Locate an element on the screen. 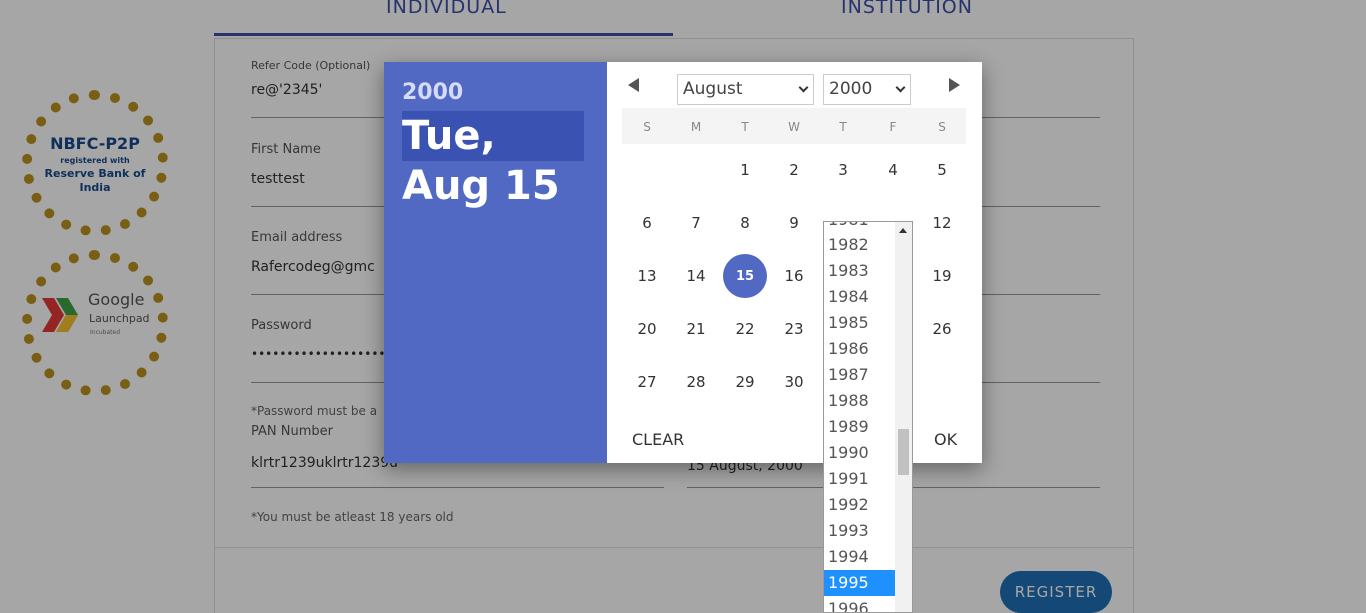 Image resolution: width=1366 pixels, height=613 pixels. year-select: 2000 is located at coordinates (867, 89).